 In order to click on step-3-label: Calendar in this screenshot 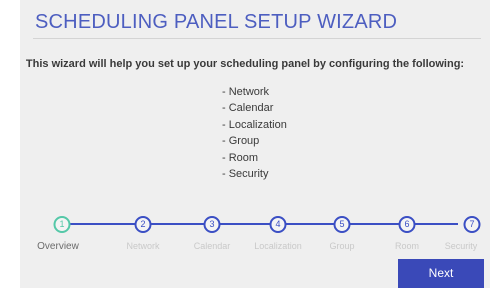, I will do `click(212, 246)`.